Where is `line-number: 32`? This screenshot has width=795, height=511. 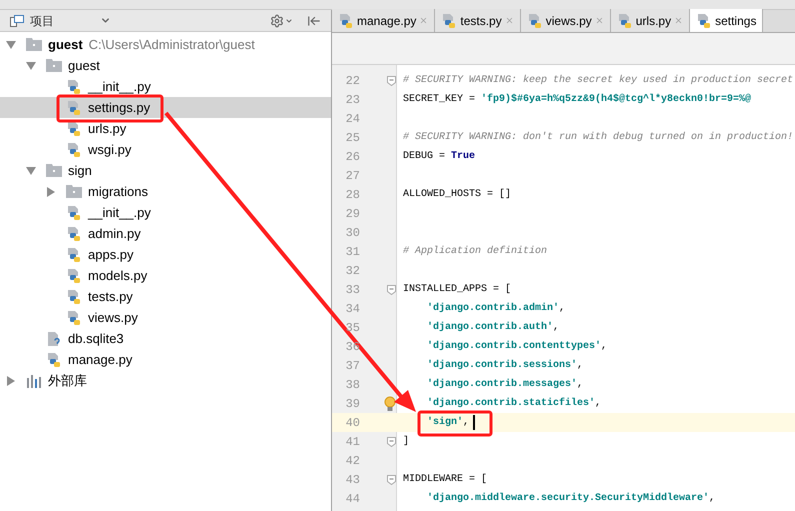 line-number: 32 is located at coordinates (352, 271).